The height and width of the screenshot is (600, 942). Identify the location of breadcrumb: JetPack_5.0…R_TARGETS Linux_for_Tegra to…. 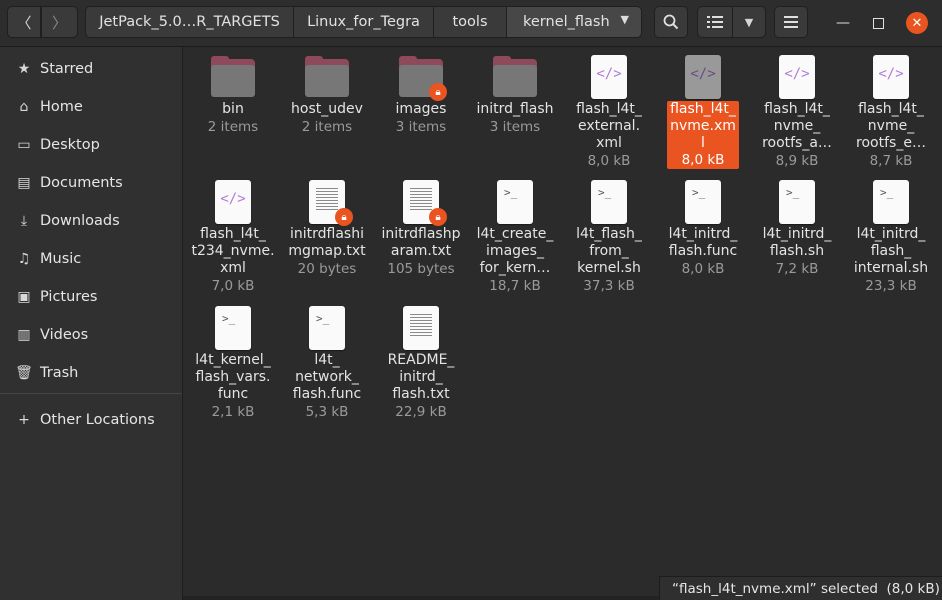
(363, 22).